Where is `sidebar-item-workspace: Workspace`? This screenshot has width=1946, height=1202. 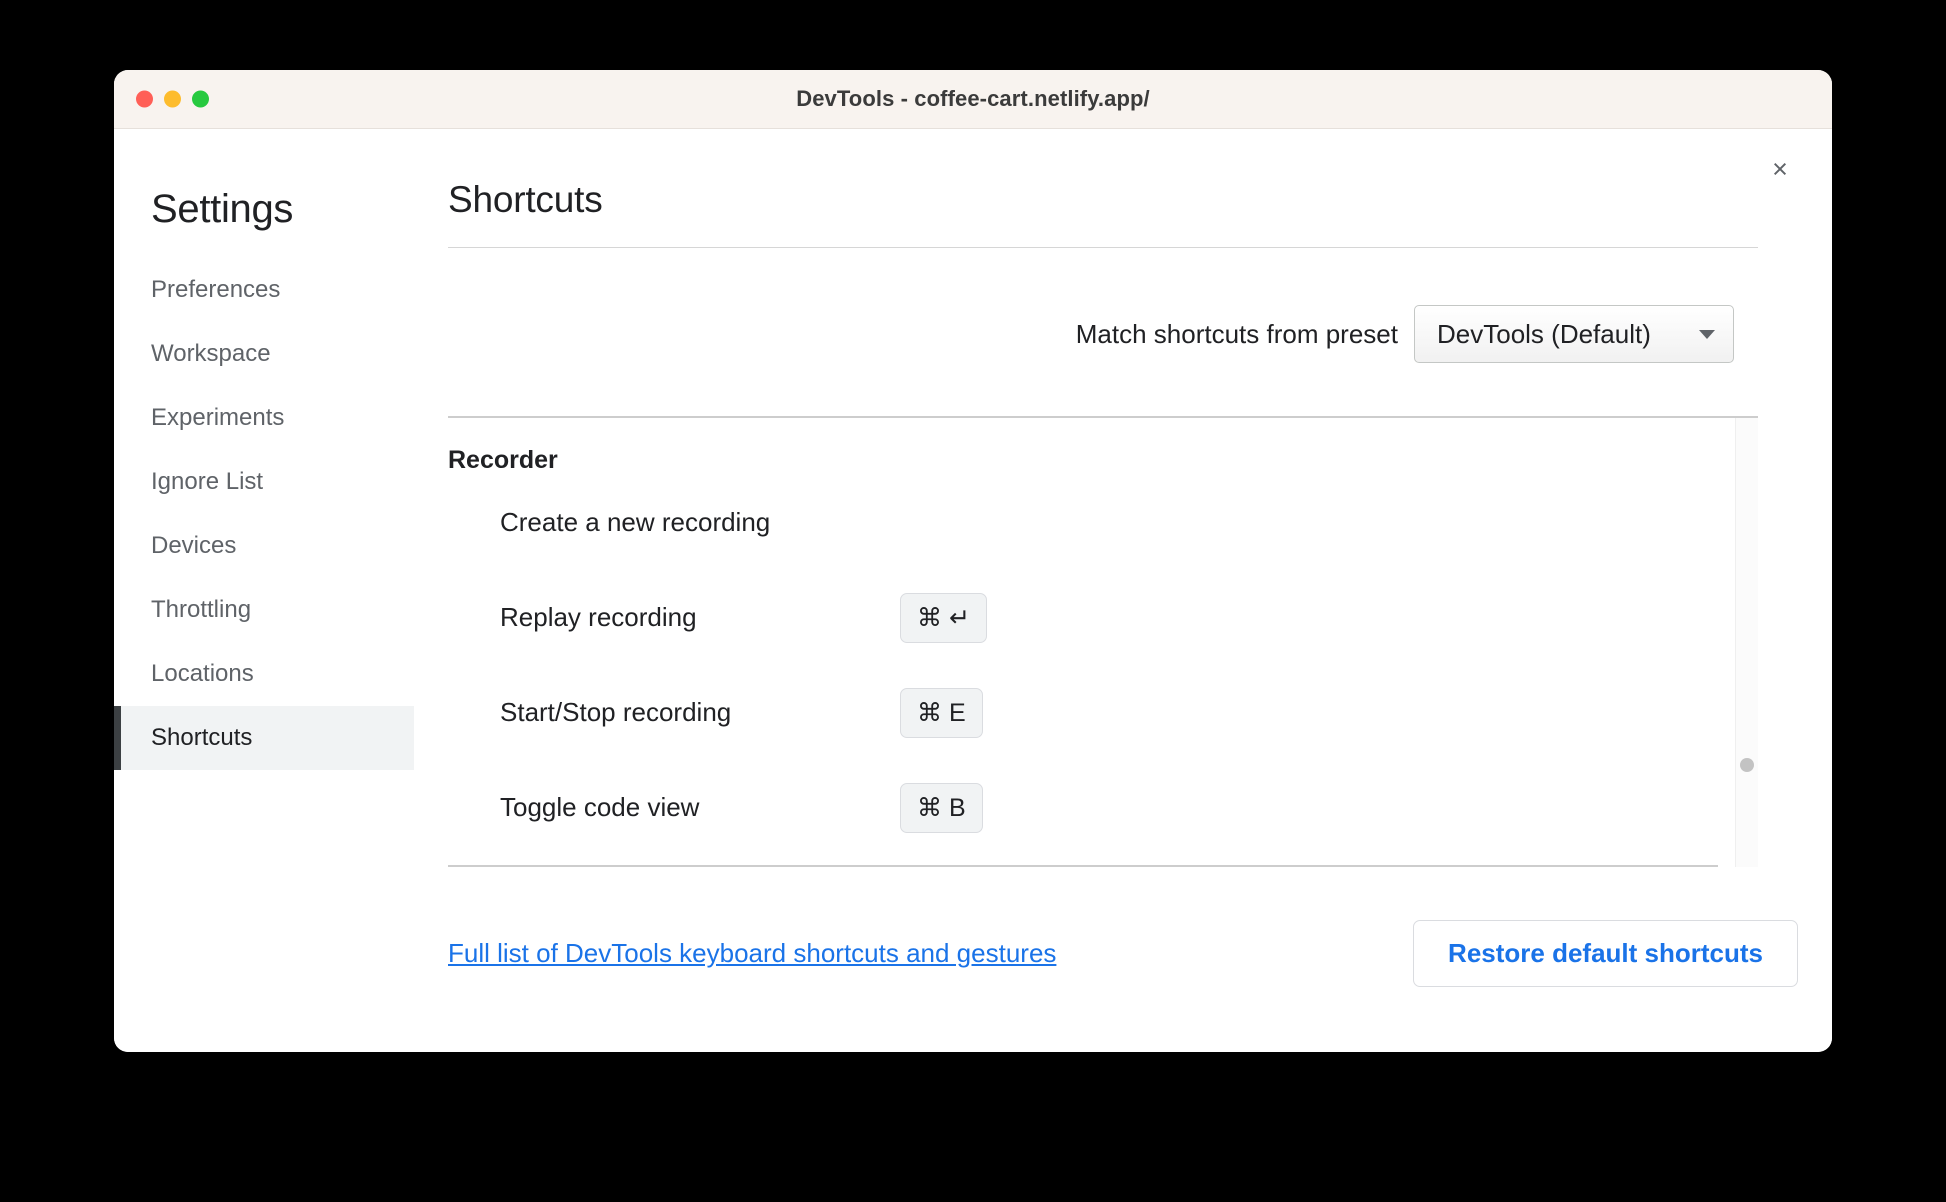
sidebar-item-workspace: Workspace is located at coordinates (264, 354).